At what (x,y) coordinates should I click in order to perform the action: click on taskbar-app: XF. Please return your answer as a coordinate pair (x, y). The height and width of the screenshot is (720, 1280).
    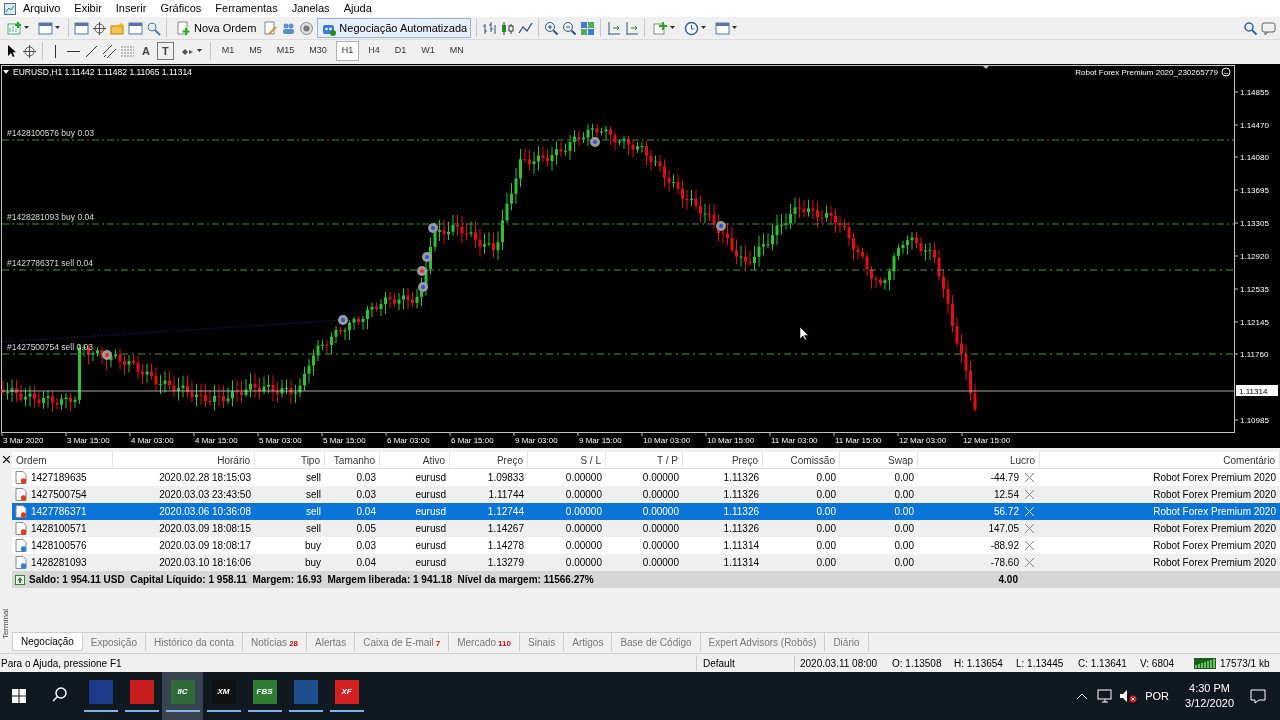
    Looking at the image, I should click on (346, 696).